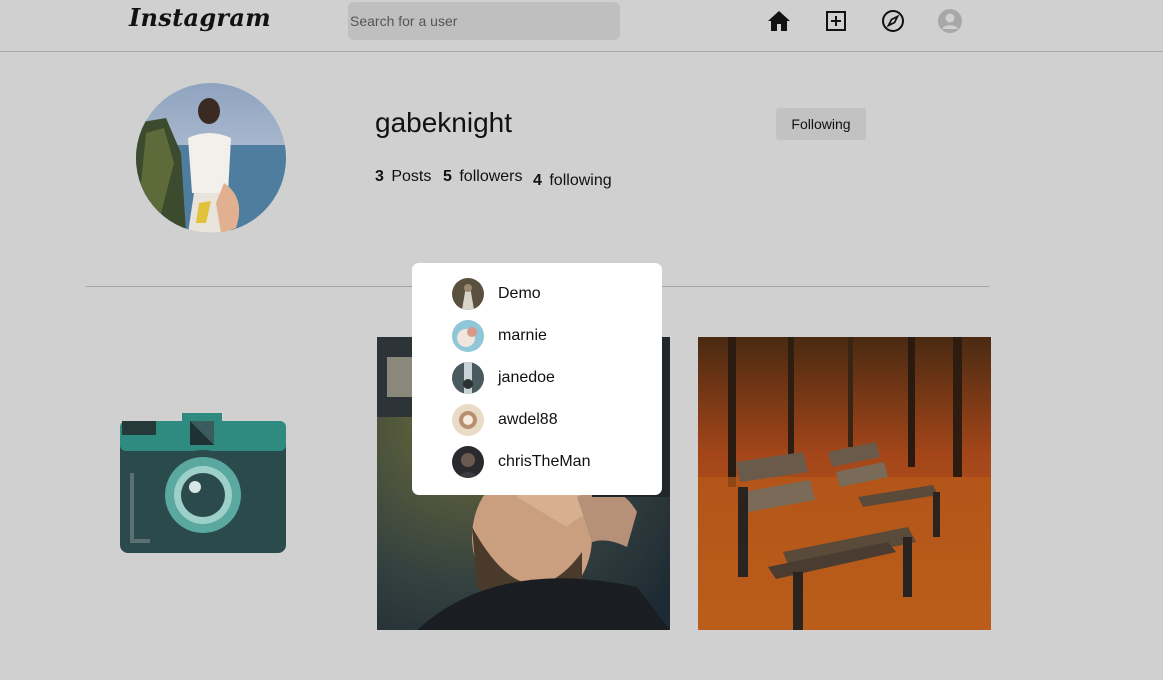 The height and width of the screenshot is (680, 1163). I want to click on follower-name: marnie, so click(522, 335).